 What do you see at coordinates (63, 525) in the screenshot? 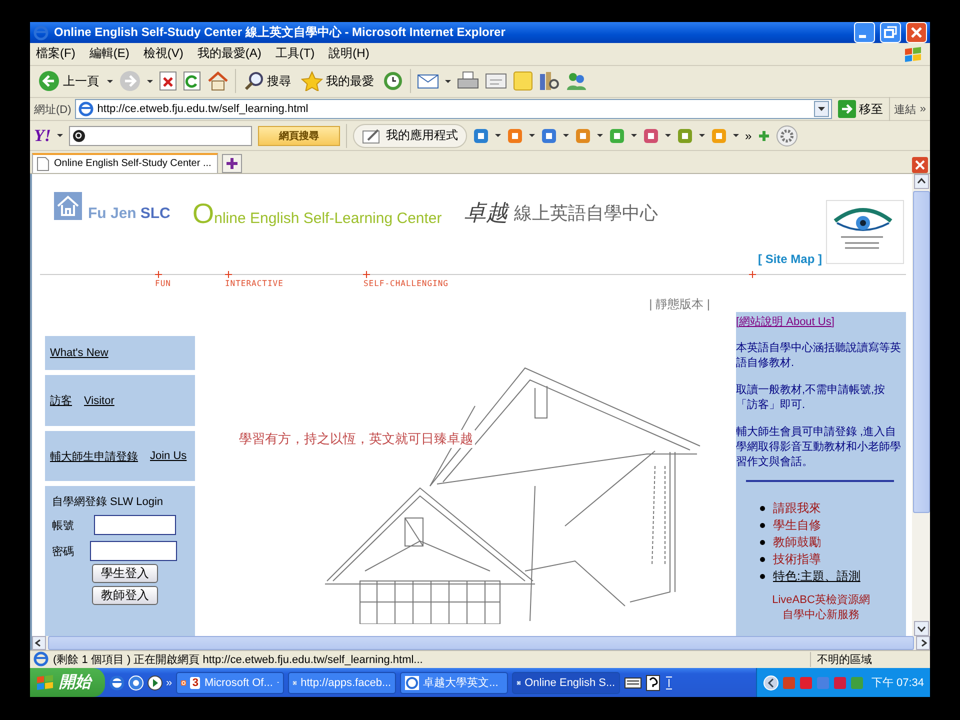
I see `field-label: 帳號` at bounding box center [63, 525].